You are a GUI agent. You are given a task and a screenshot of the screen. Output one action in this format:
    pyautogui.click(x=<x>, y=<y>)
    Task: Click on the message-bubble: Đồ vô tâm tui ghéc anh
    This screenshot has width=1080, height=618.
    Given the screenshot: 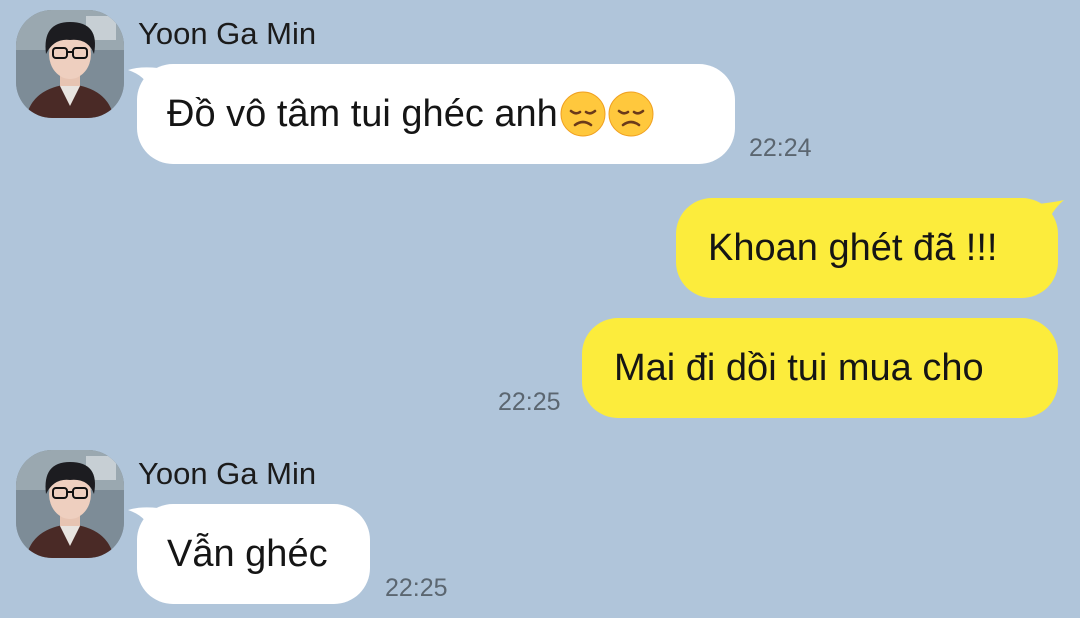 What is the action you would take?
    pyautogui.click(x=436, y=114)
    